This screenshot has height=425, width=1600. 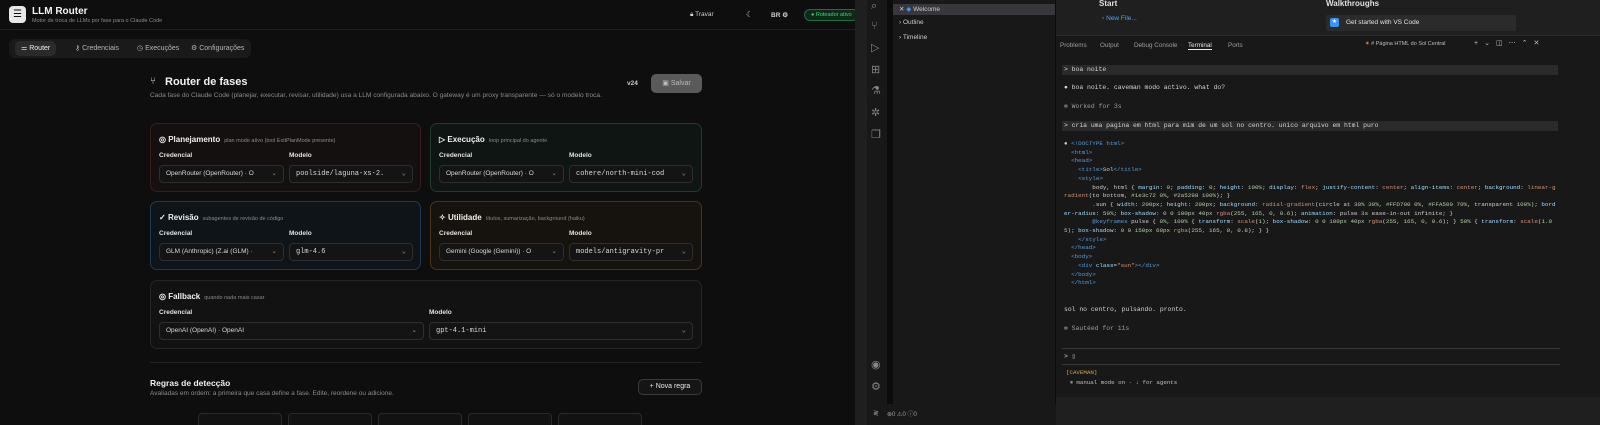 I want to click on source-control-icon: ⑂, so click(x=874, y=26).